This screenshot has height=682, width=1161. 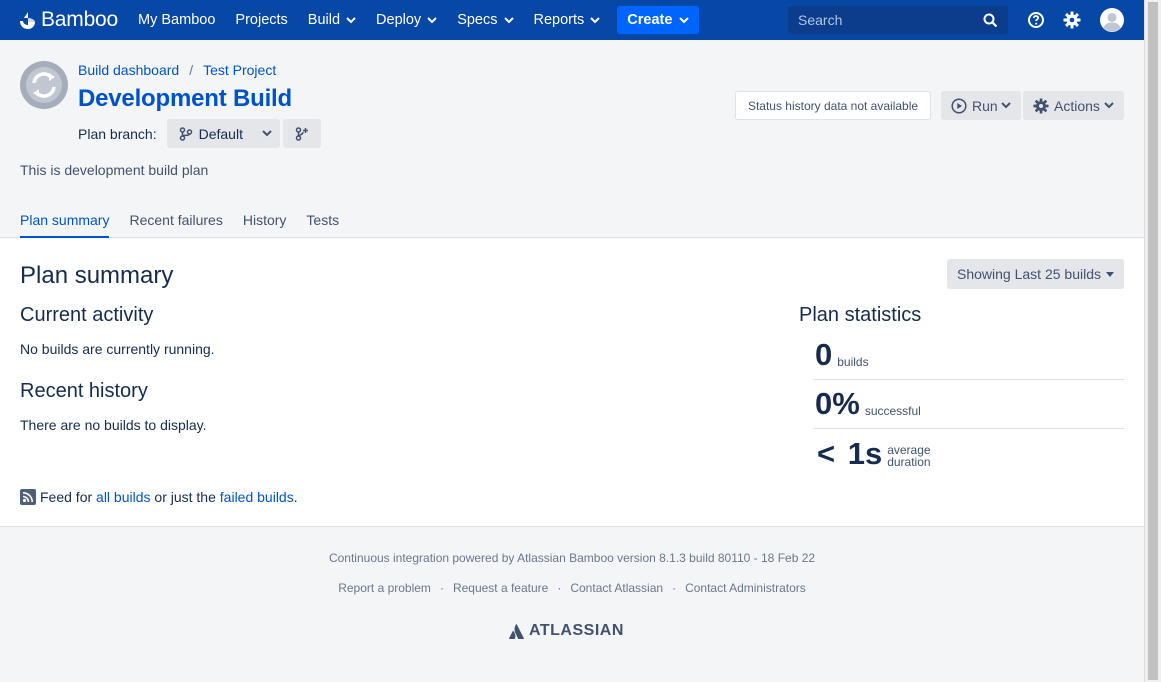 I want to click on create-label: Create, so click(x=650, y=20).